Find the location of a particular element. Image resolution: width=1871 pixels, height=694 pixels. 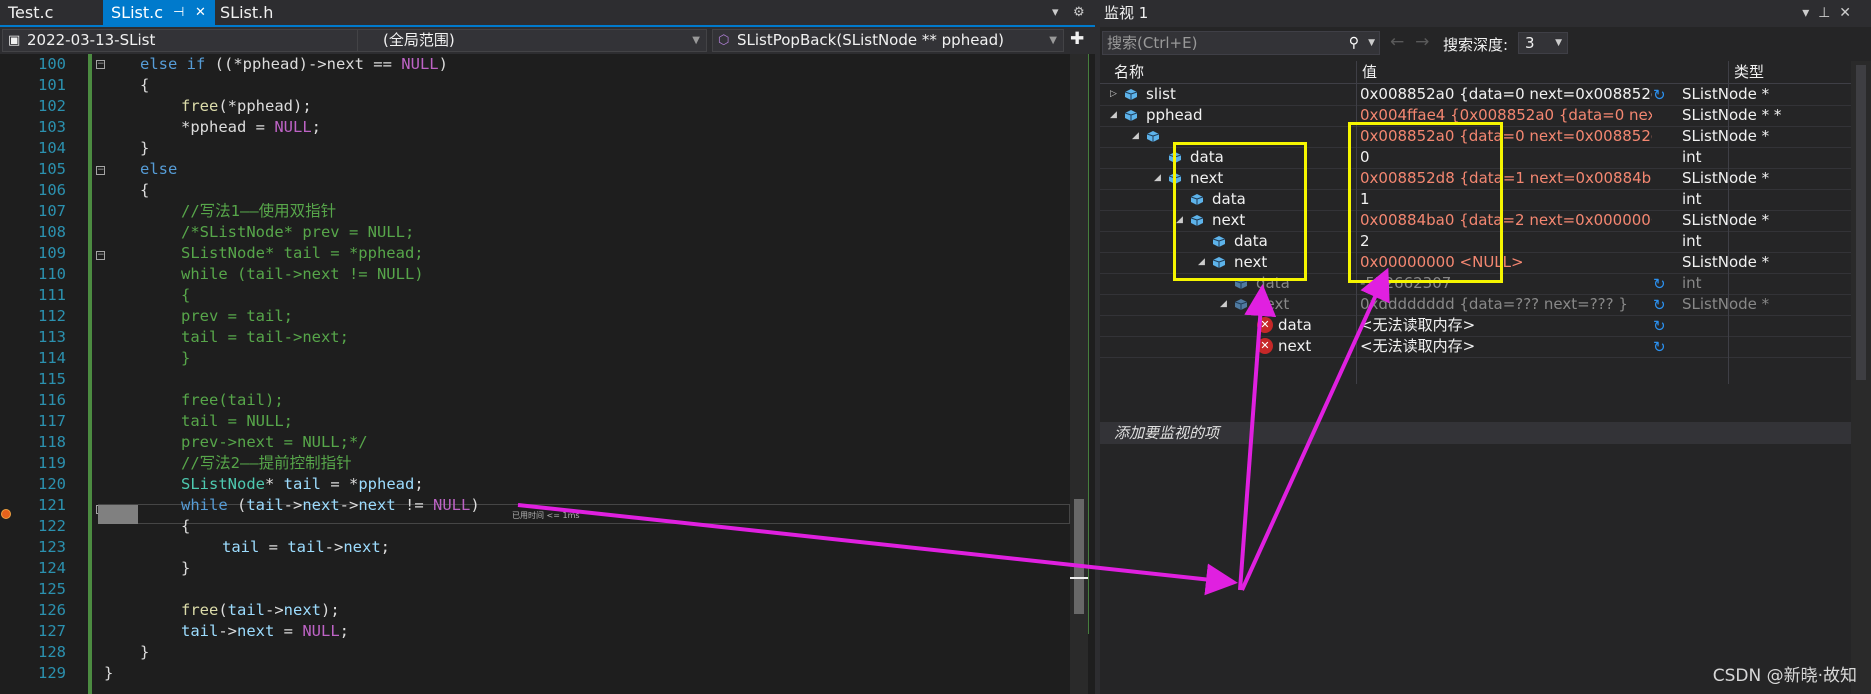

code-line-120: SListNode* tail = *pphead; is located at coordinates (302, 484).